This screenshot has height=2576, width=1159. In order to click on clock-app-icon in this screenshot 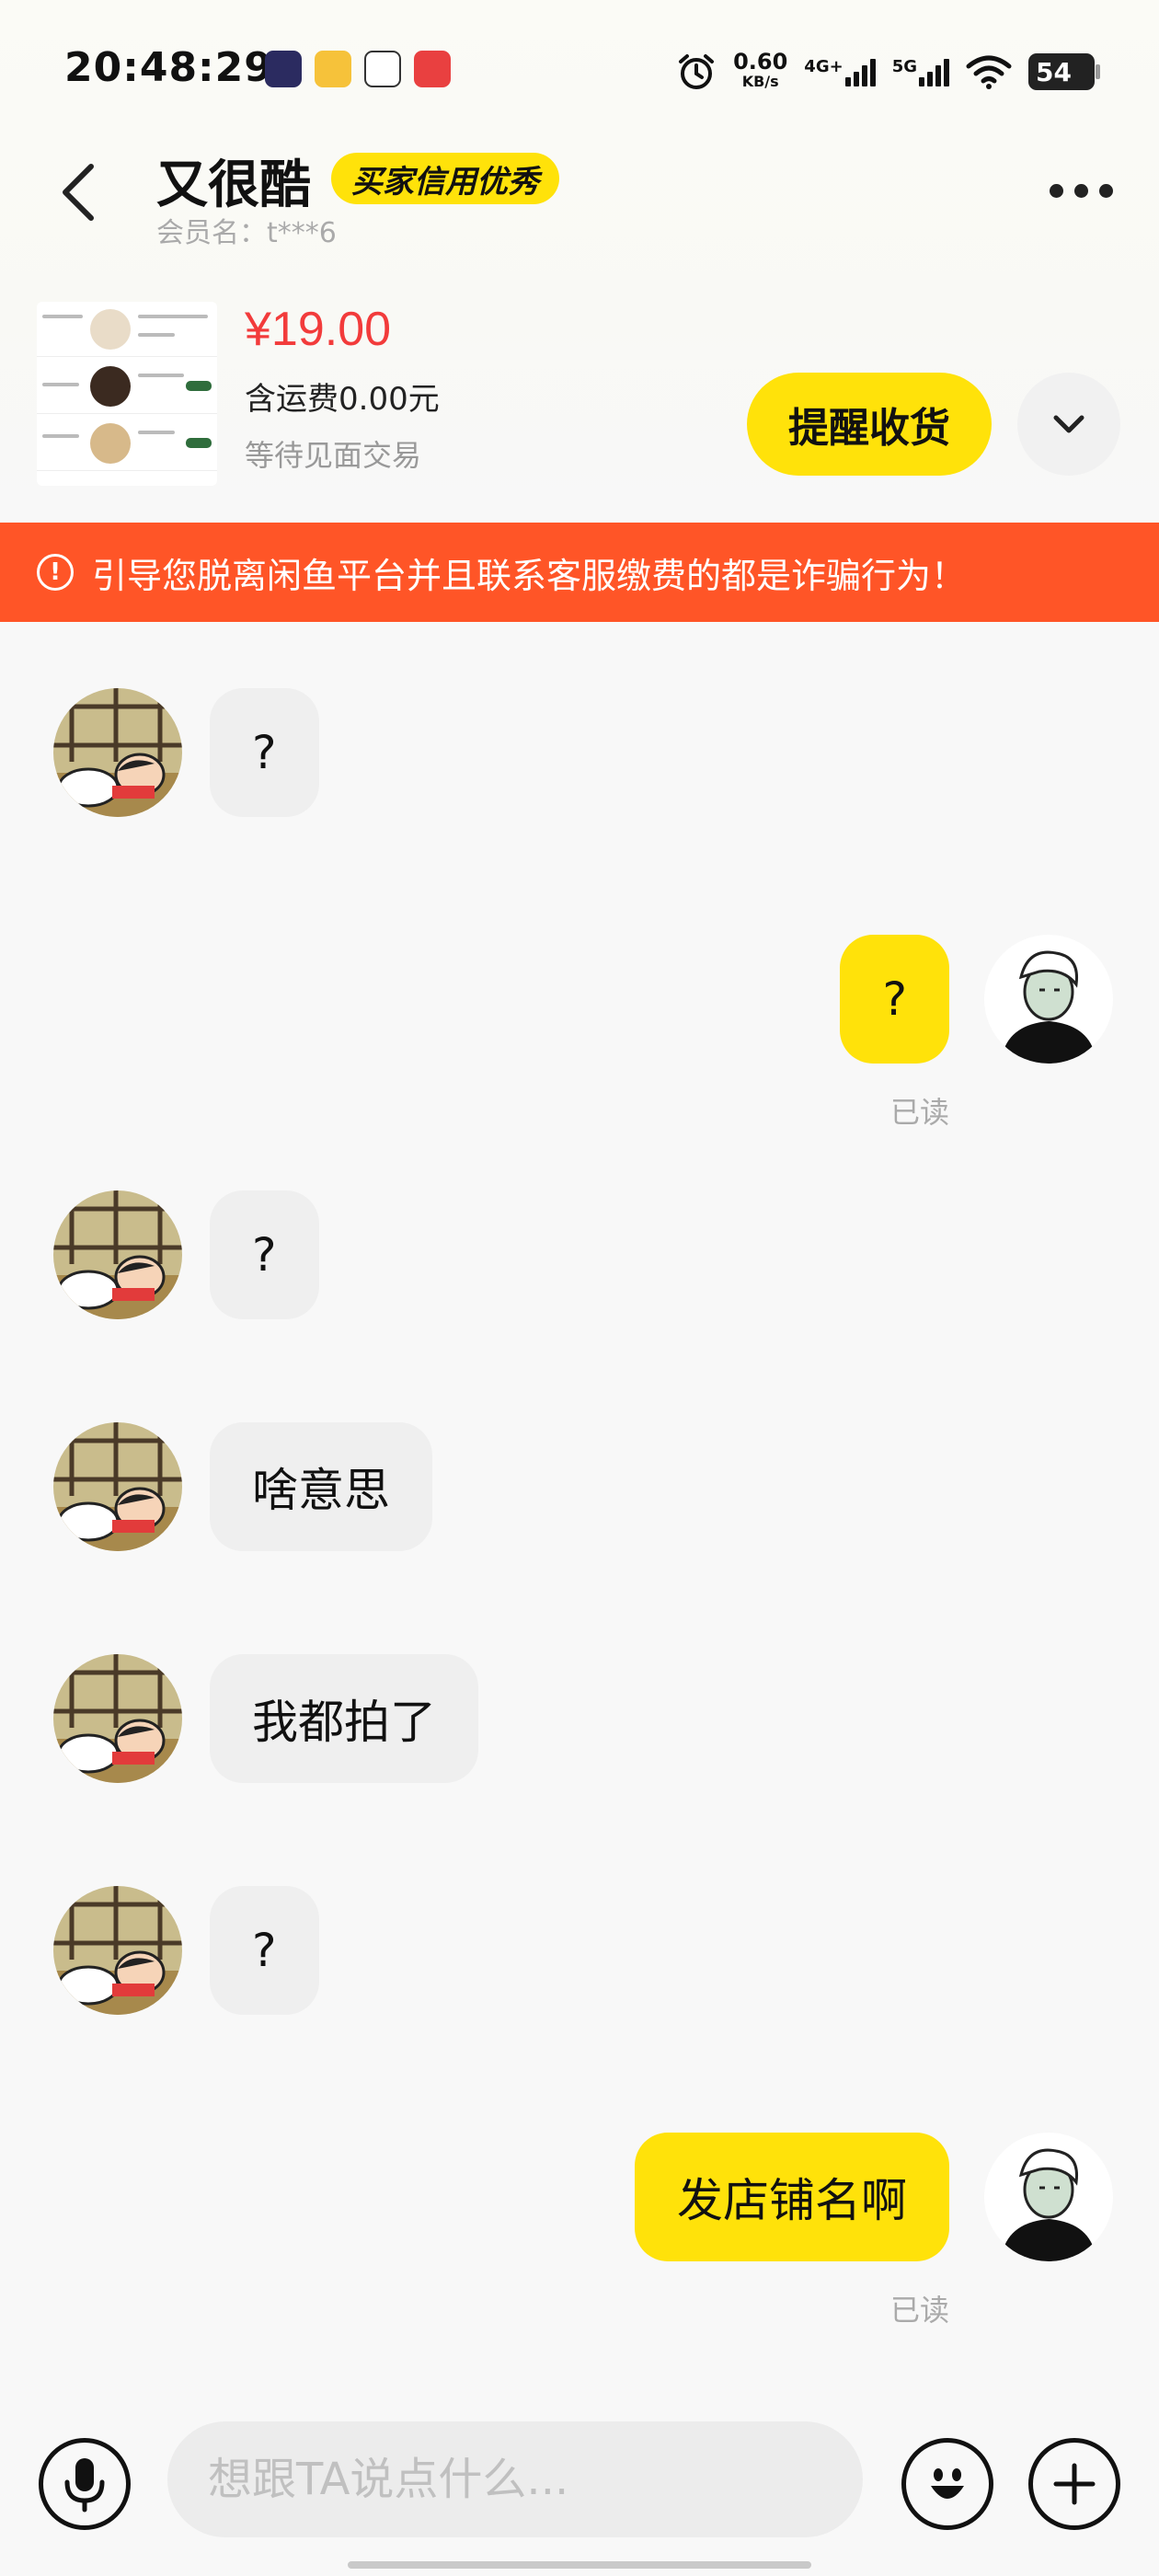, I will do `click(382, 69)`.